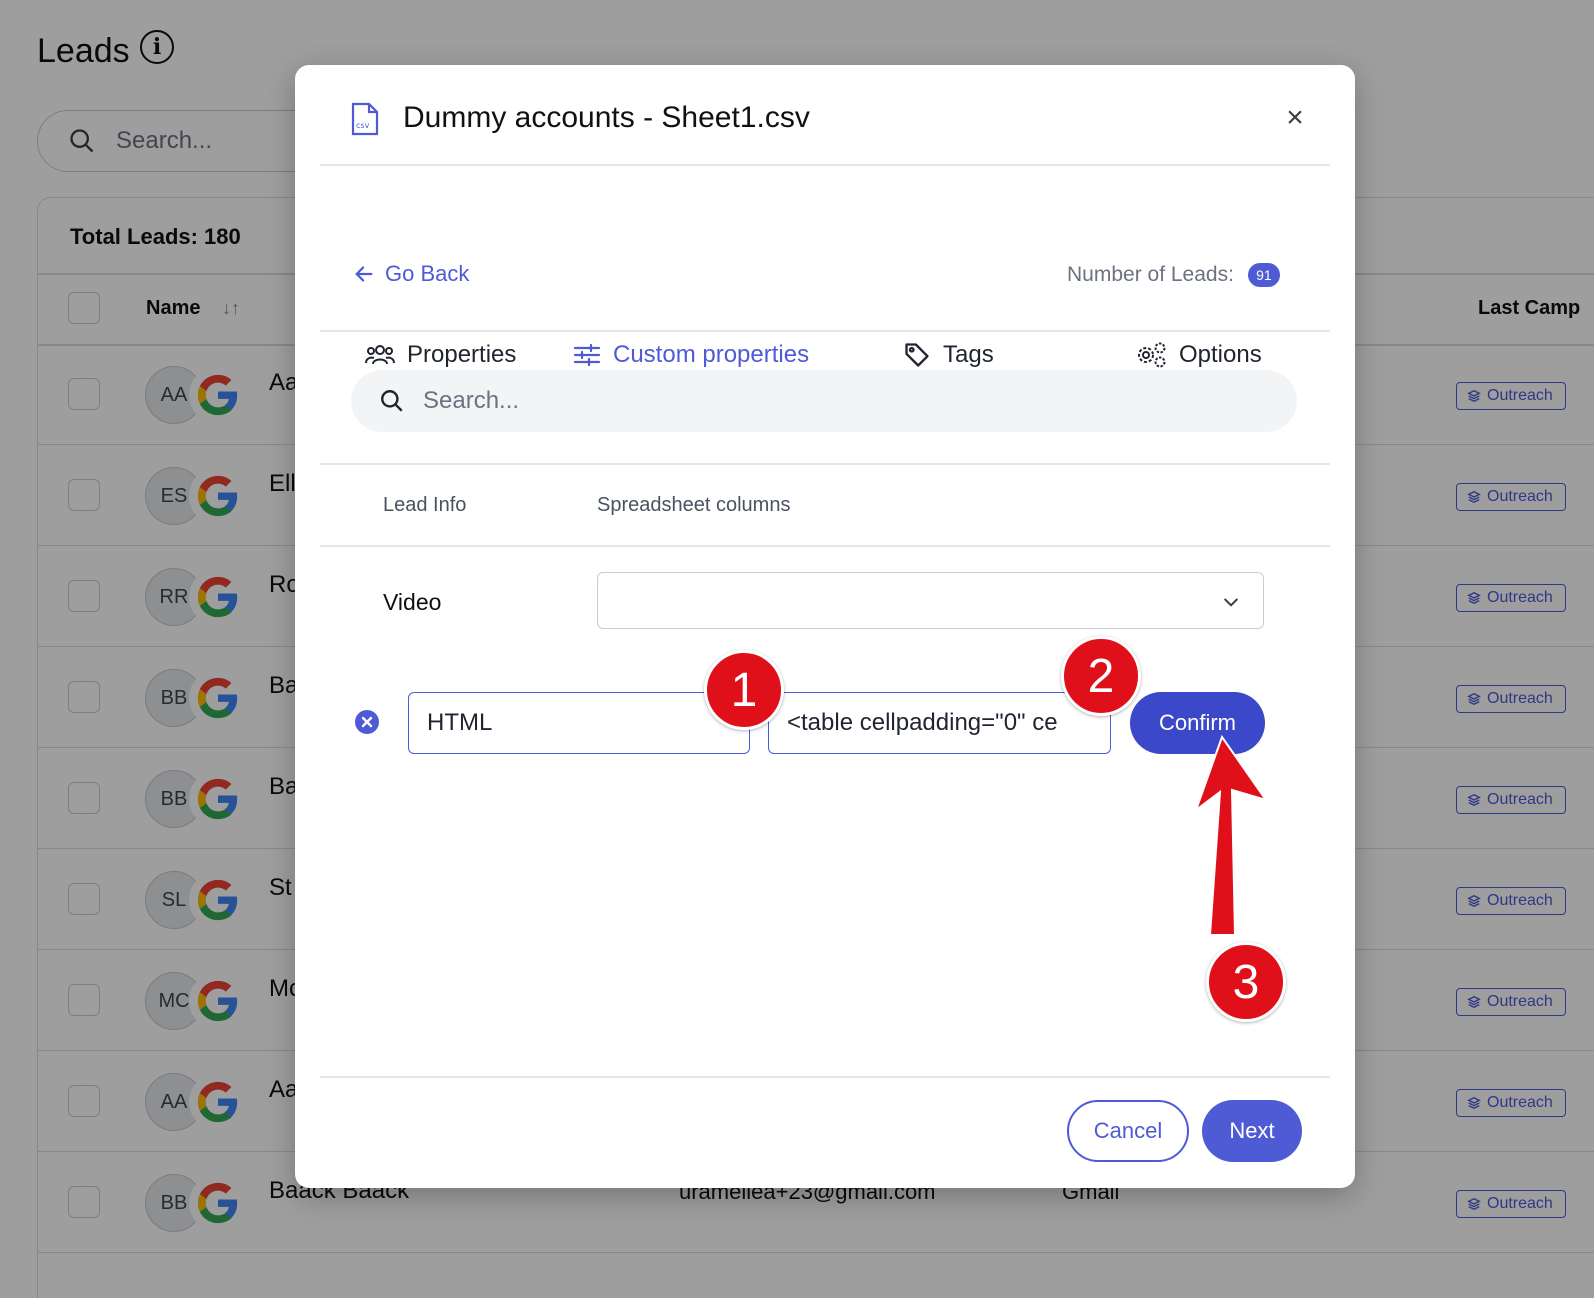  I want to click on tag-icon, so click(917, 355).